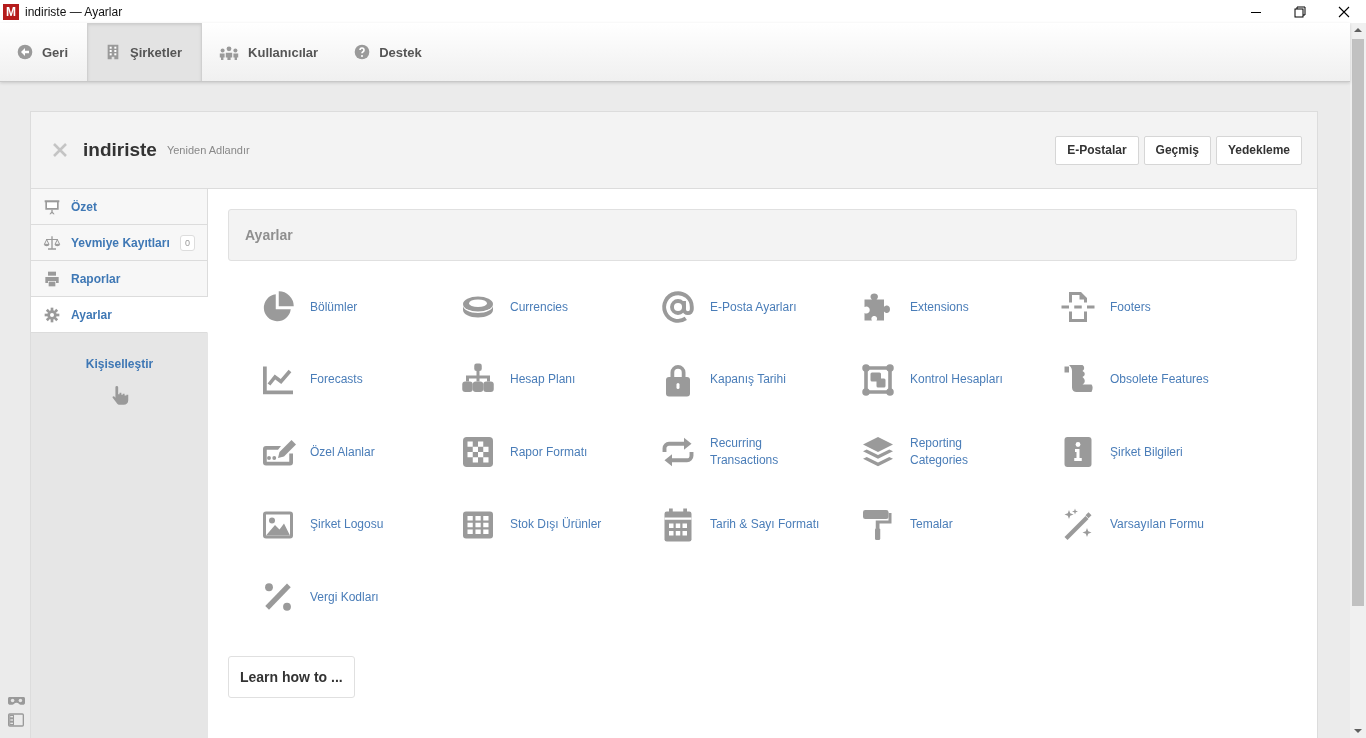 The height and width of the screenshot is (738, 1366). Describe the element at coordinates (549, 452) in the screenshot. I see `settings-link: Rapor Formatı` at that location.